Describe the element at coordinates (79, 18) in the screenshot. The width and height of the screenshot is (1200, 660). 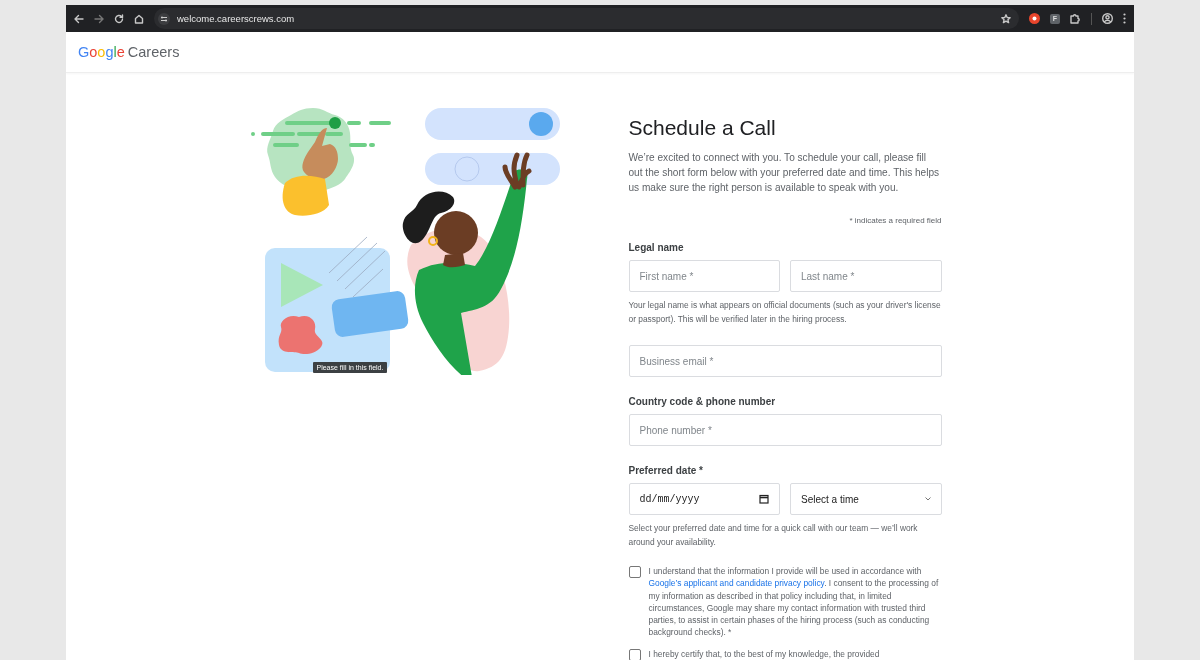
I see `back-icon` at that location.